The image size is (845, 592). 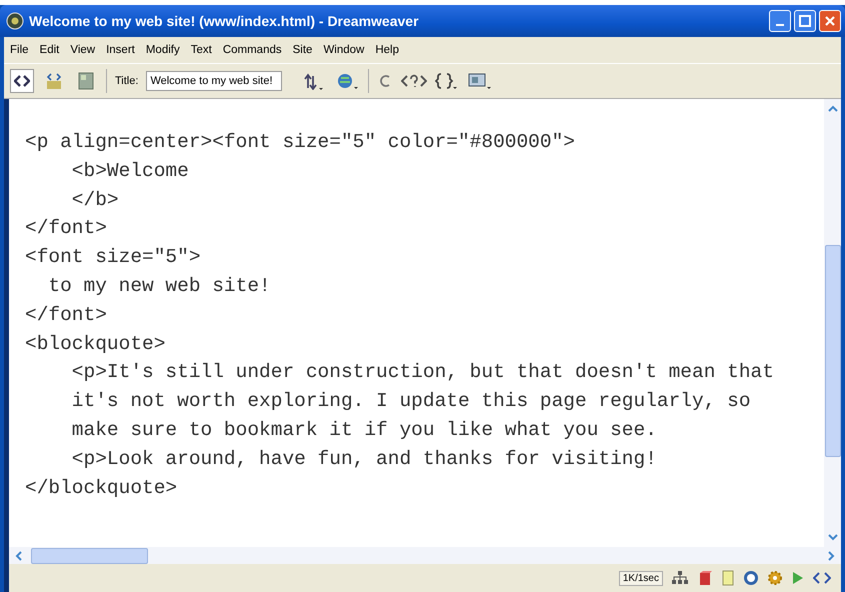 What do you see at coordinates (113, 257) in the screenshot?
I see `code-line: <font size="5">` at bounding box center [113, 257].